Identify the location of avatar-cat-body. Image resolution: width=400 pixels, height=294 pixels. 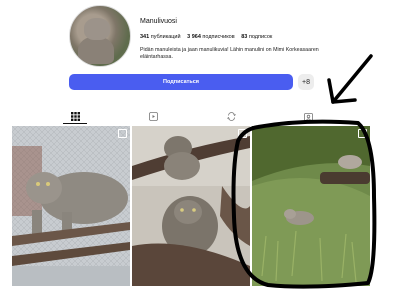
(96, 50).